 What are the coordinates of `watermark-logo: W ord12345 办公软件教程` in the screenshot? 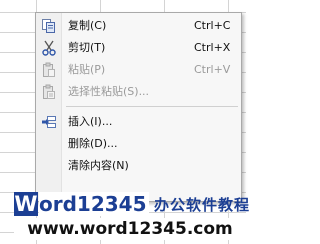 It's located at (131, 204).